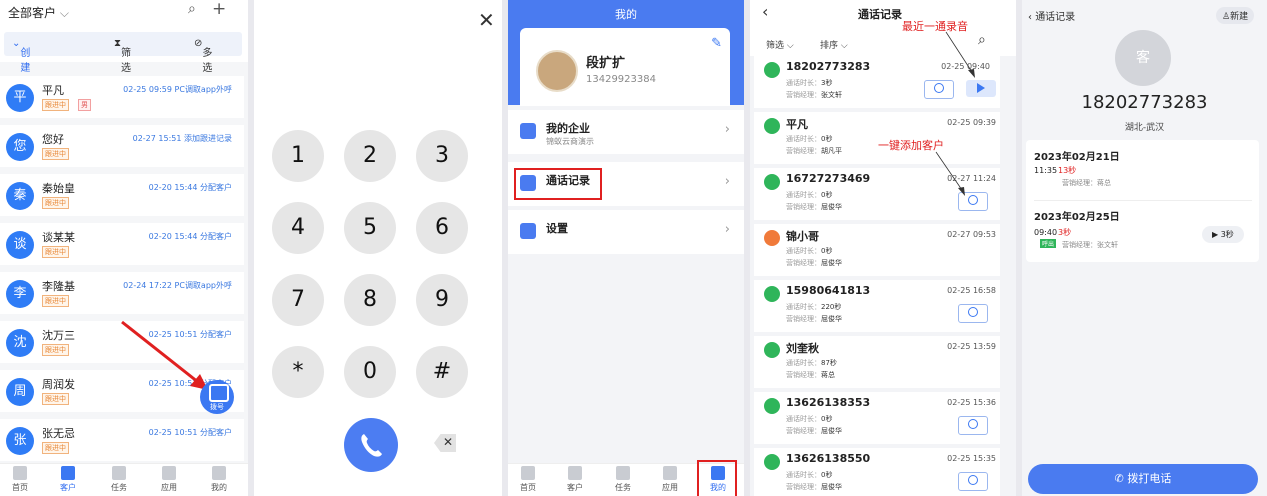  What do you see at coordinates (122, 244) in the screenshot?
I see `customer-row: 谈谈某某 跟进中 02-20 15:44 分配客户` at bounding box center [122, 244].